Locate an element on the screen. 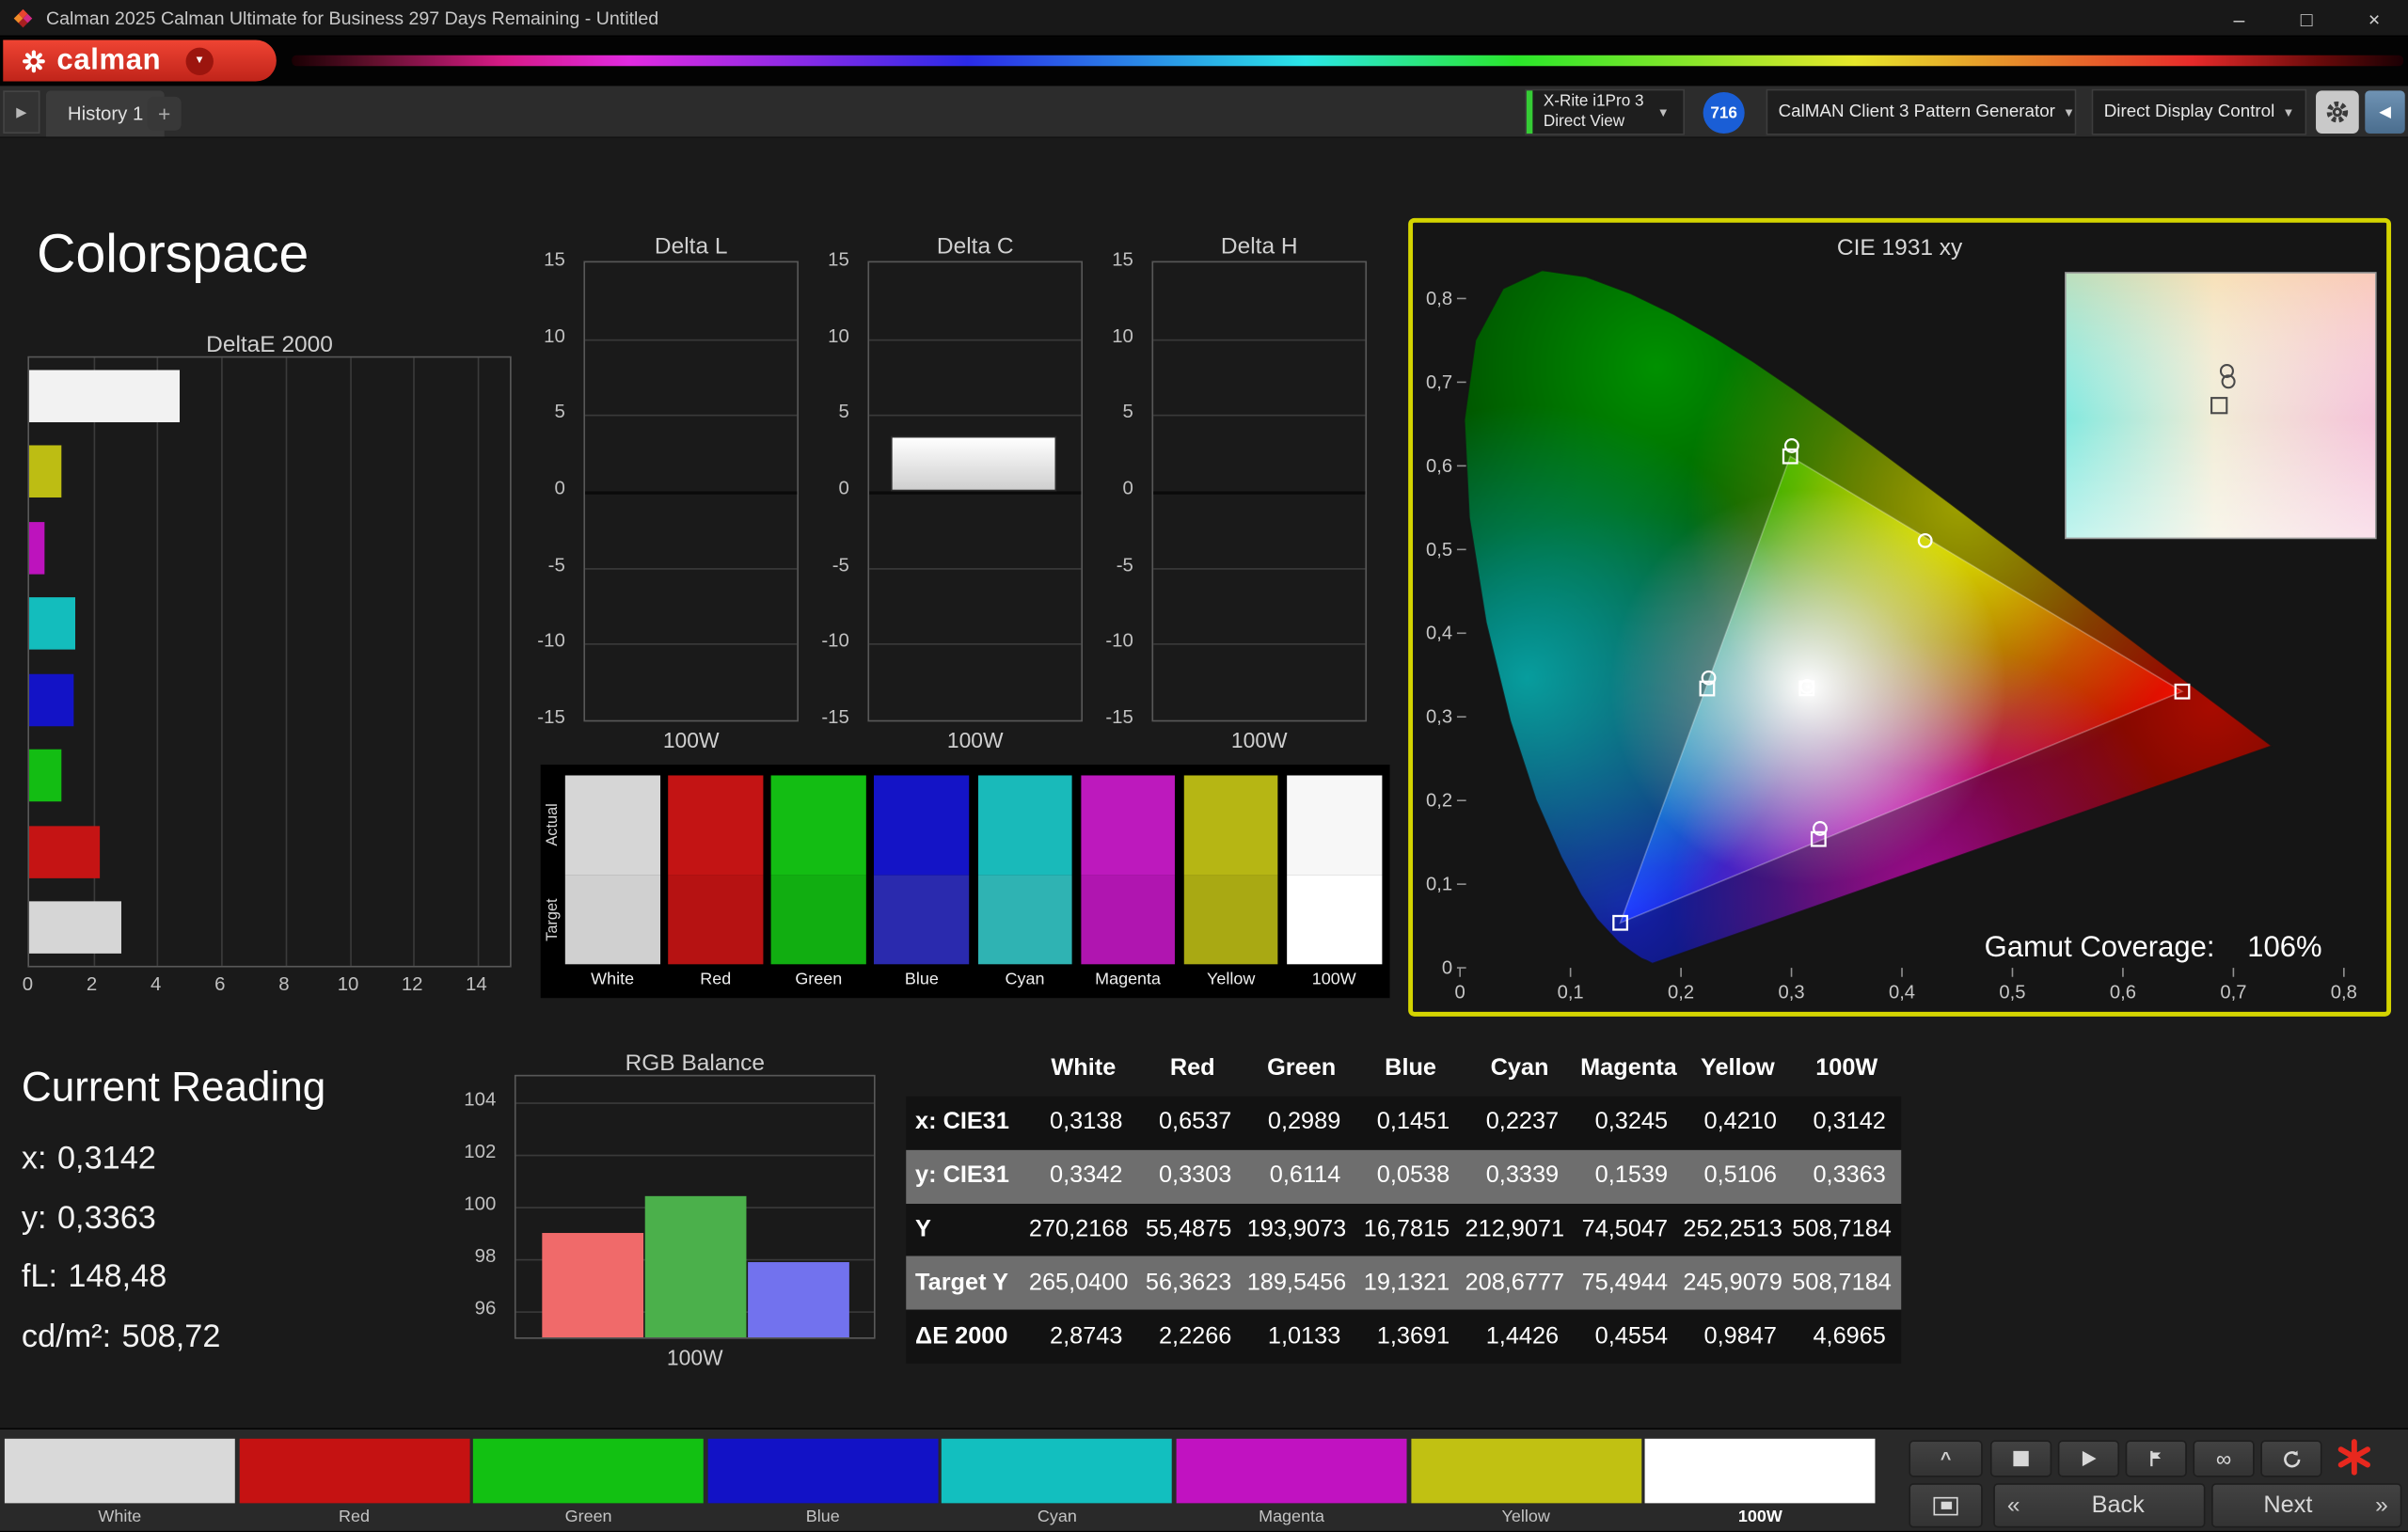  table-column-header: Magenta is located at coordinates (1629, 1068).